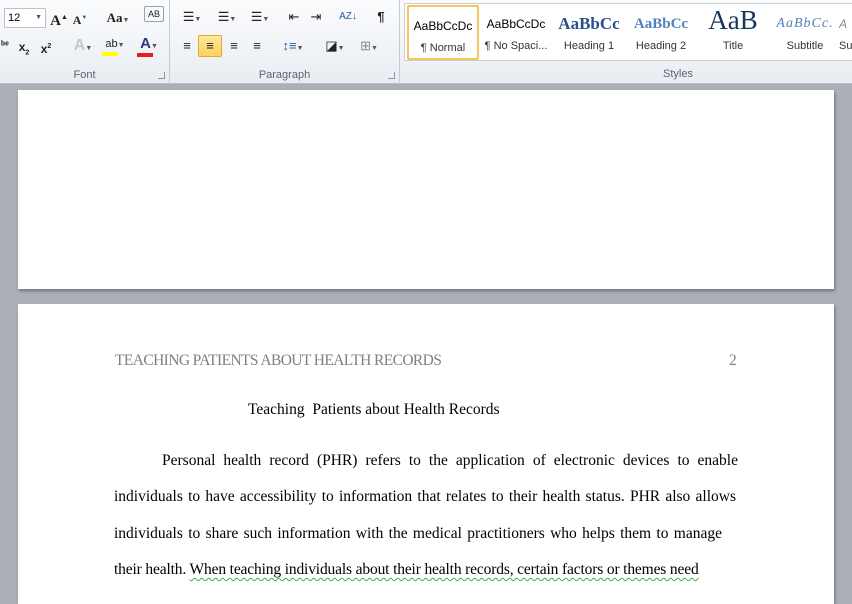  What do you see at coordinates (115, 45) in the screenshot?
I see `highlight-icon: ab▼` at bounding box center [115, 45].